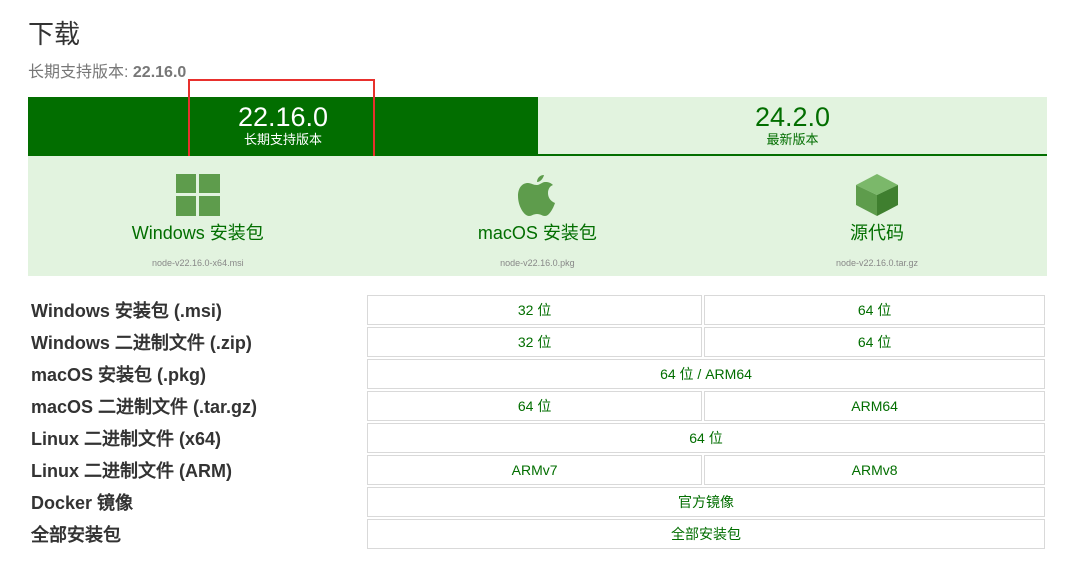  I want to click on table-row: Windows 二进制文件 (.zip) 32 位 64 位, so click(537, 342).